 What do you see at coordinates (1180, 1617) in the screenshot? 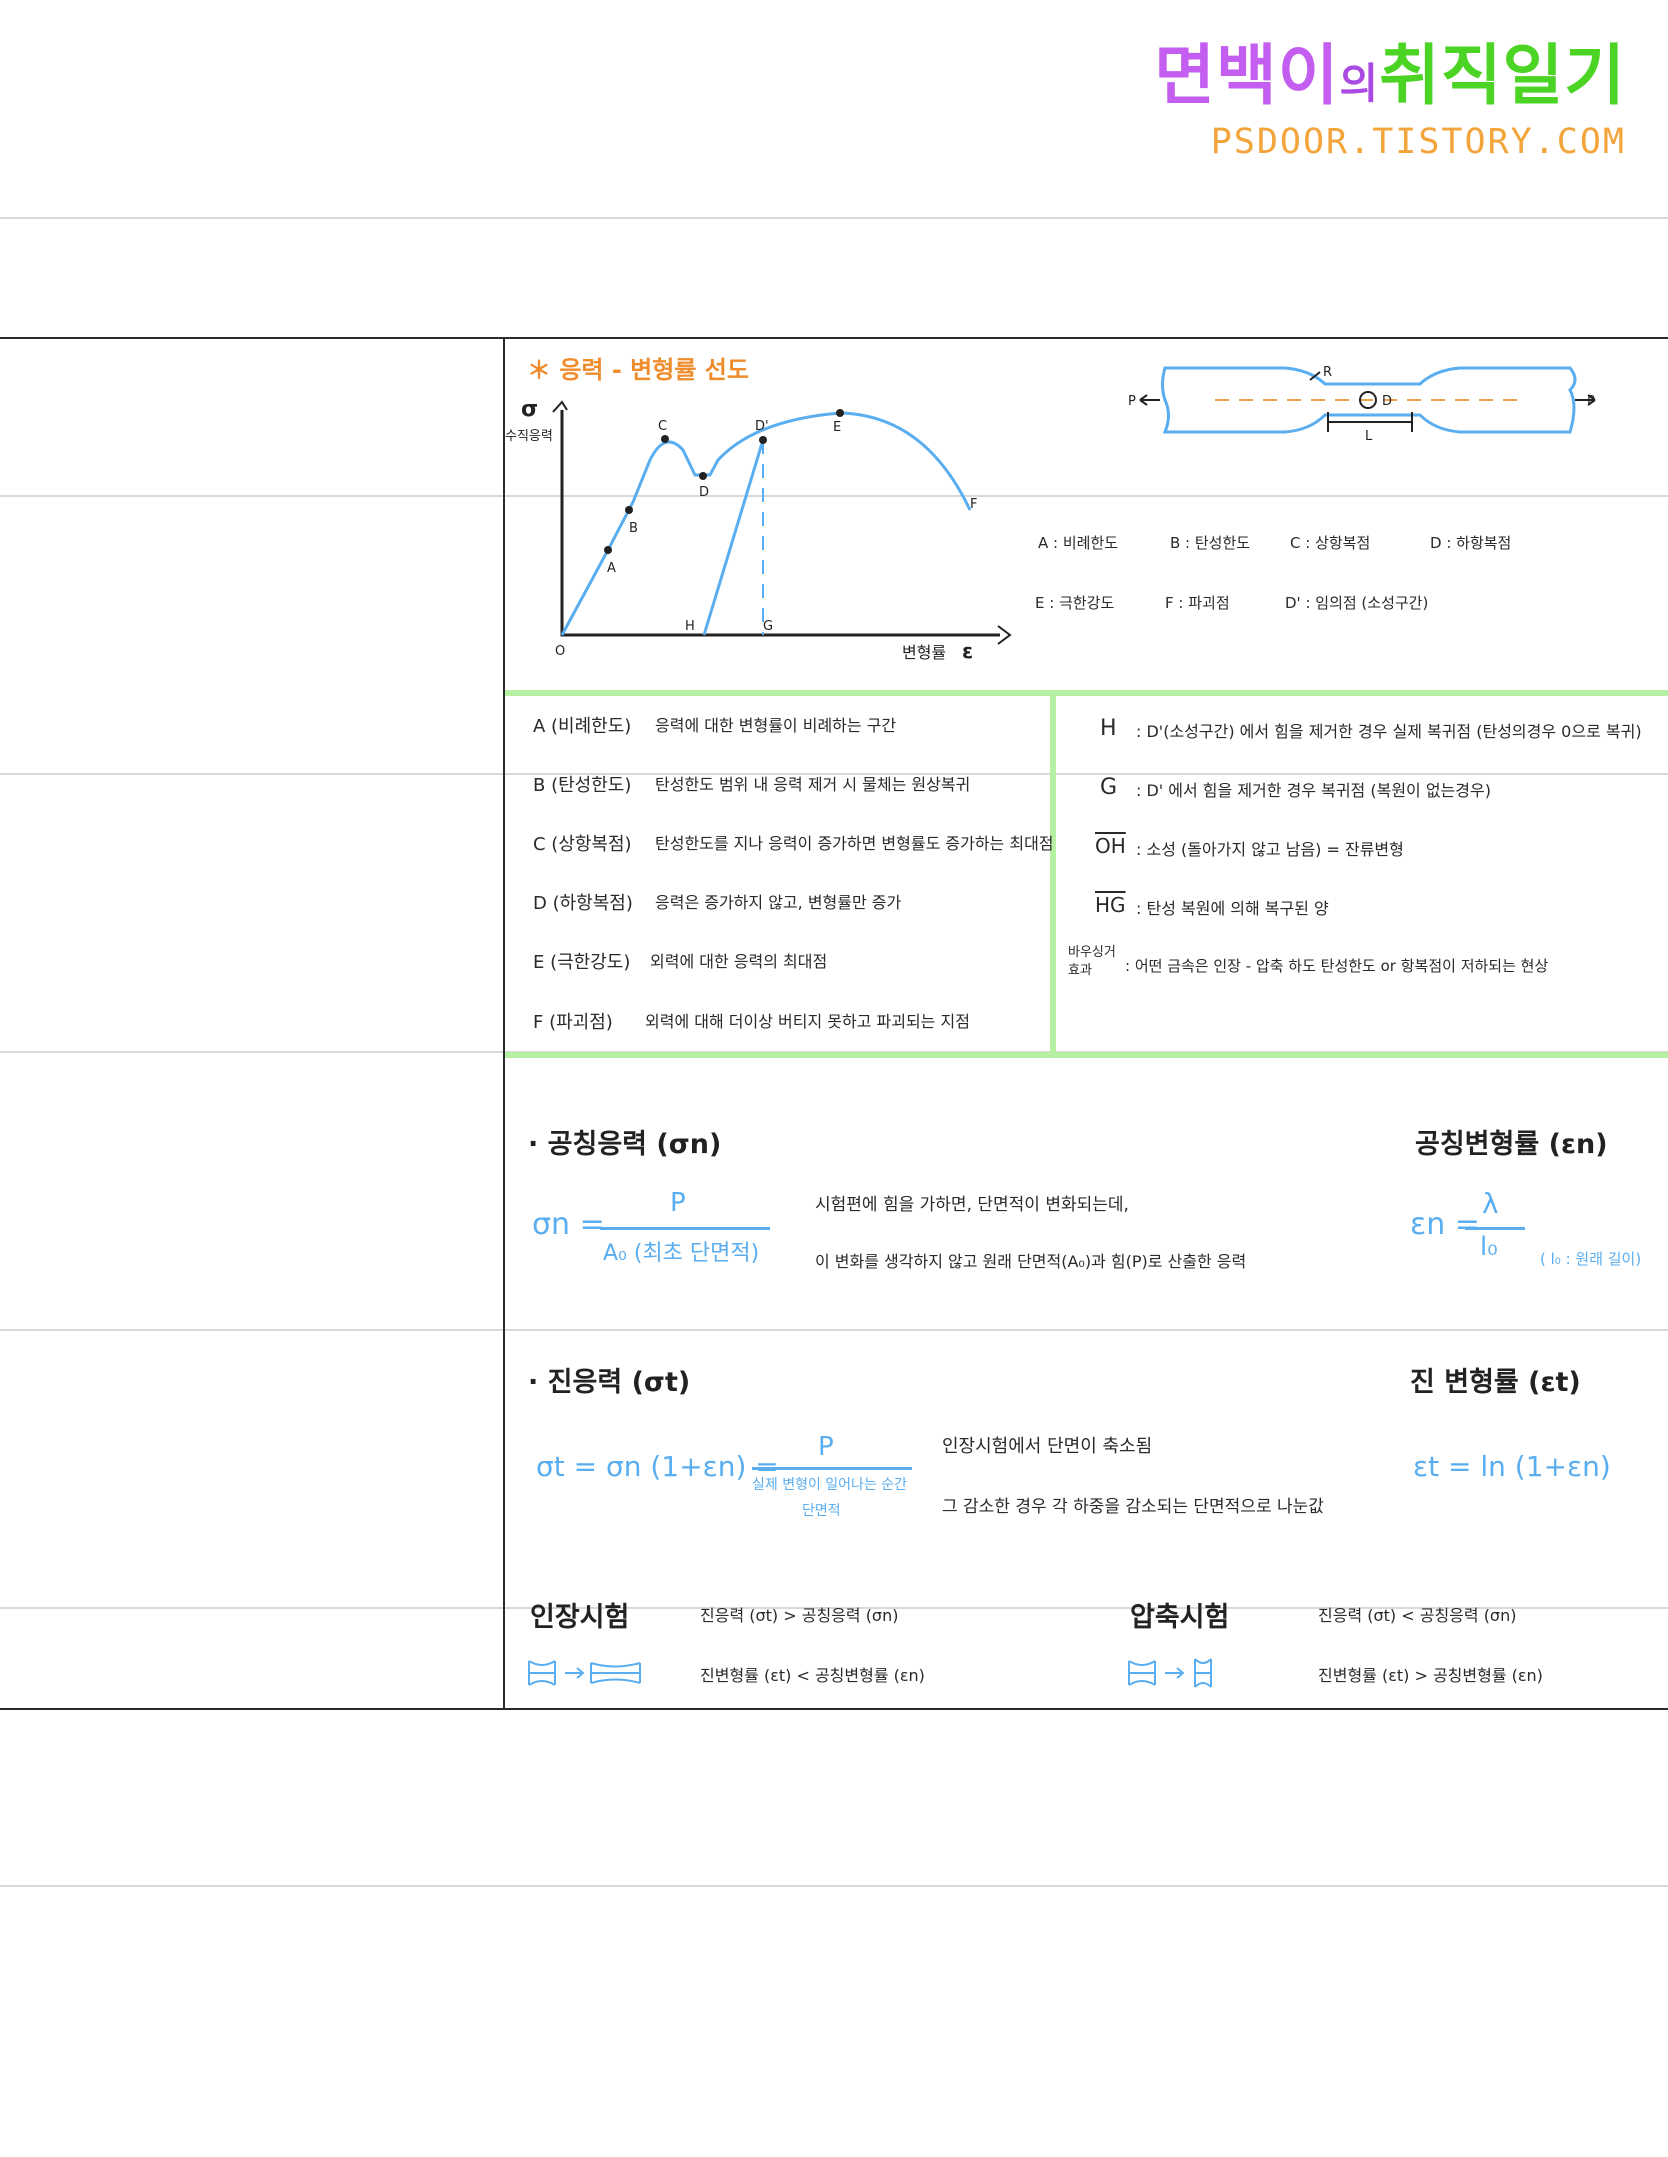
I see `compression-title: 압축시험` at bounding box center [1180, 1617].